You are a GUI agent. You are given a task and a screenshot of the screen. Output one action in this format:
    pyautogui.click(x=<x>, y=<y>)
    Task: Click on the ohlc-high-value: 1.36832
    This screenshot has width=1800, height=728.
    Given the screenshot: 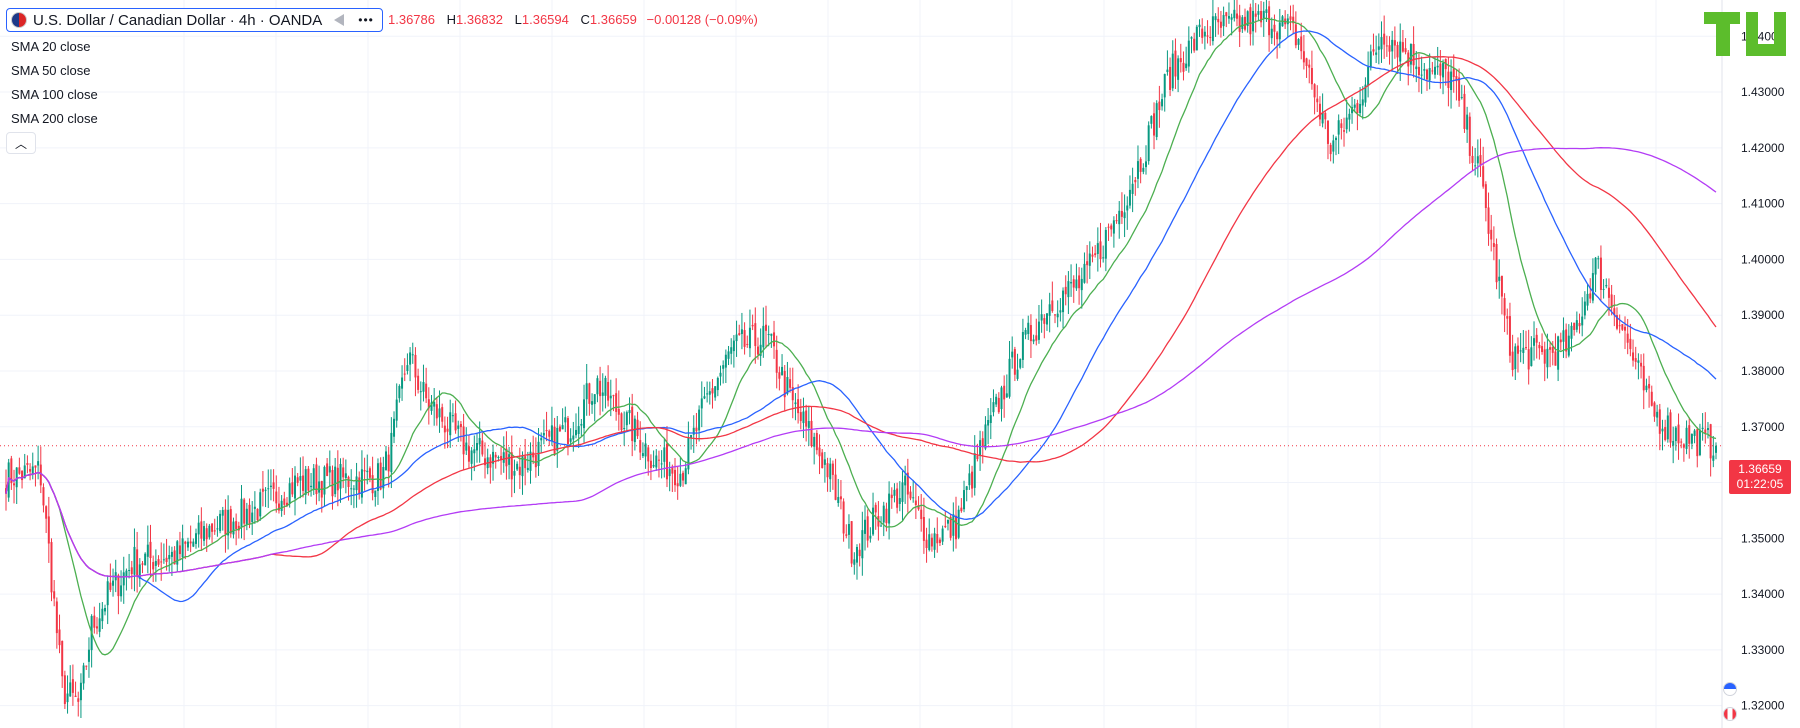 What is the action you would take?
    pyautogui.click(x=480, y=19)
    